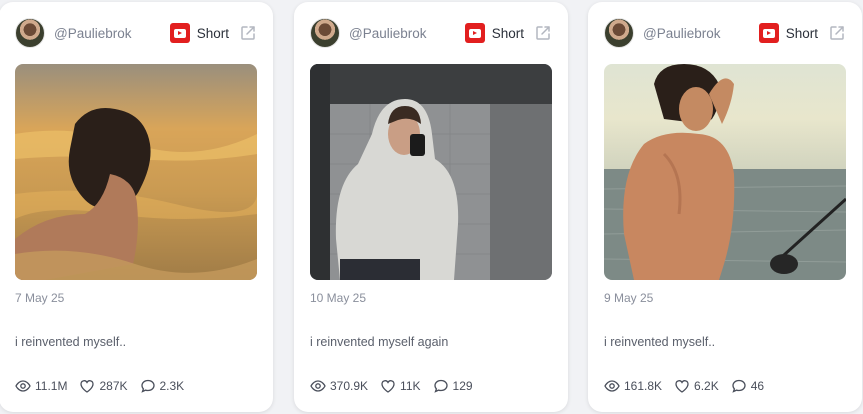 This screenshot has height=414, width=863. I want to click on comments-count: 46, so click(757, 386).